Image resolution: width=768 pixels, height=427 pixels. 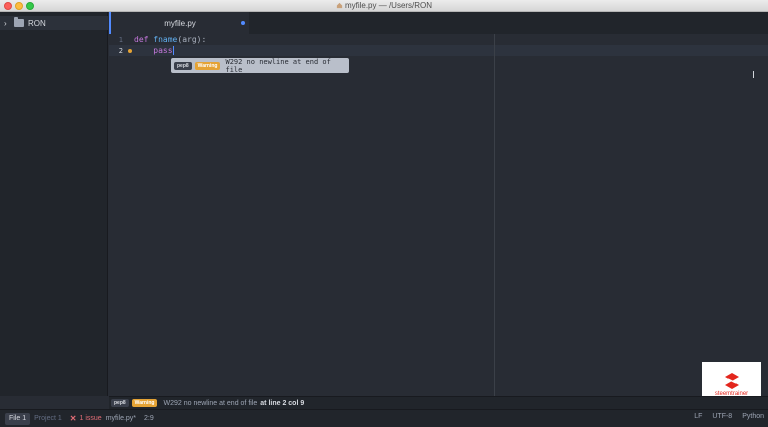 What do you see at coordinates (753, 75) in the screenshot?
I see `ibeam-cursor-icon: I` at bounding box center [753, 75].